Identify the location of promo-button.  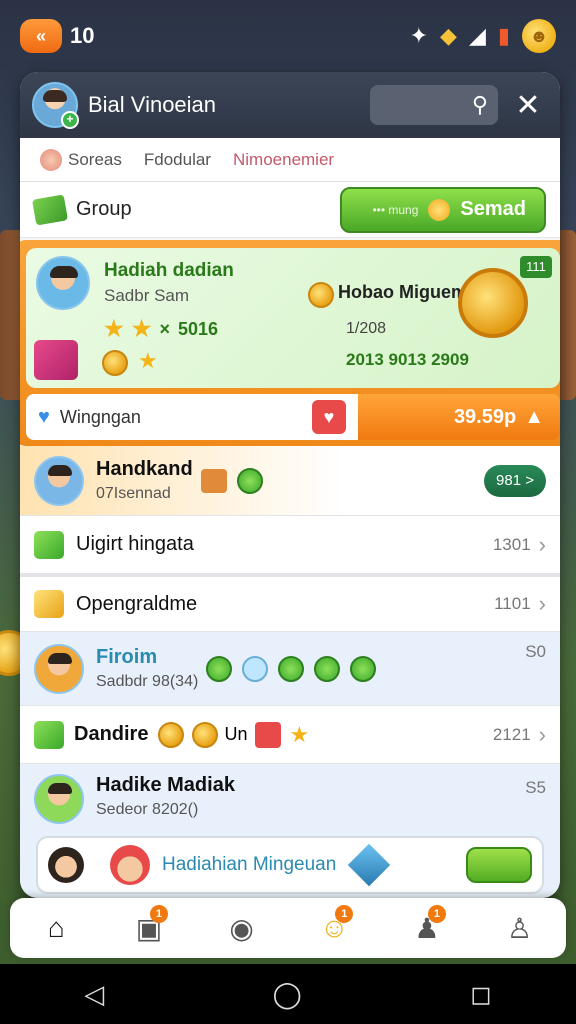
(499, 865).